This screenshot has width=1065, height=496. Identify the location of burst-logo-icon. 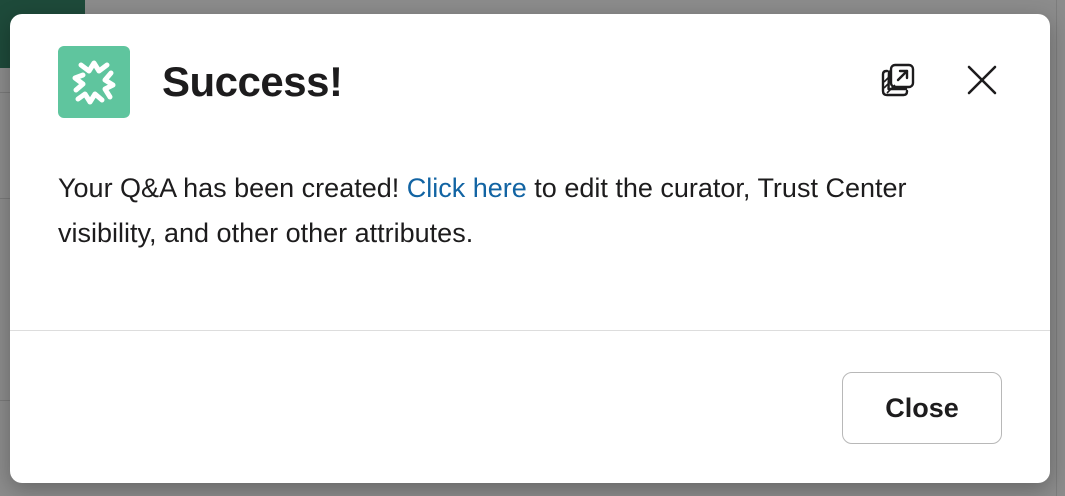
(94, 82).